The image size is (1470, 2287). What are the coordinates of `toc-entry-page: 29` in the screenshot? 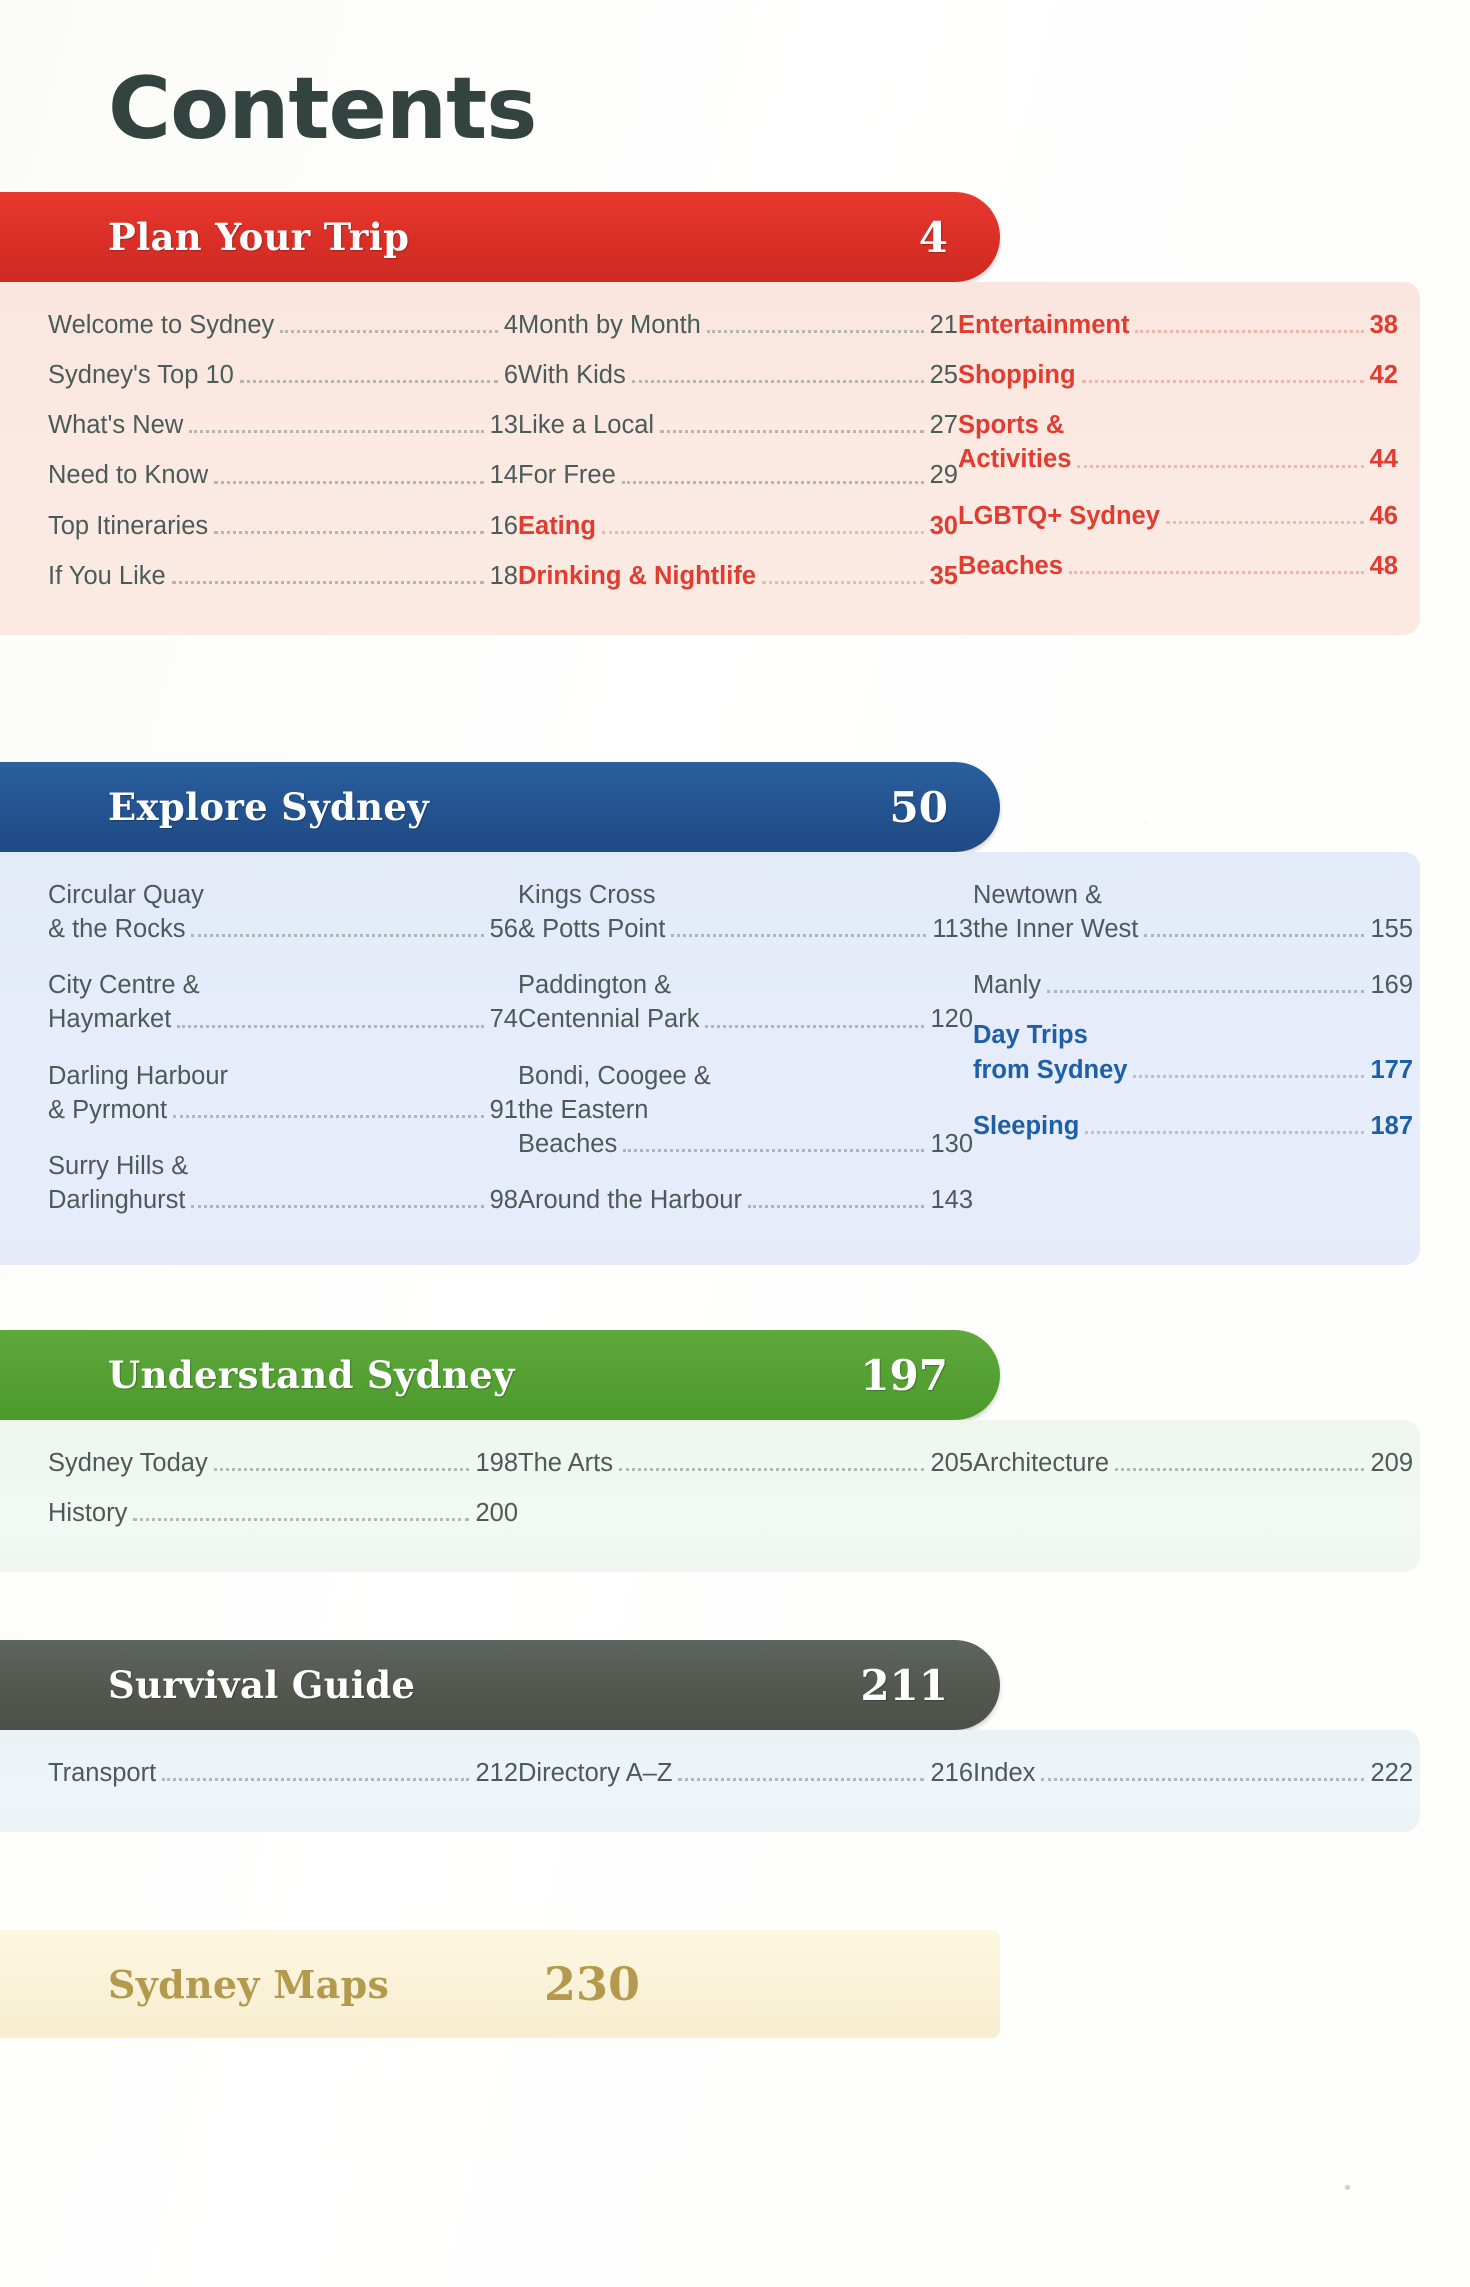 It's located at (943, 475).